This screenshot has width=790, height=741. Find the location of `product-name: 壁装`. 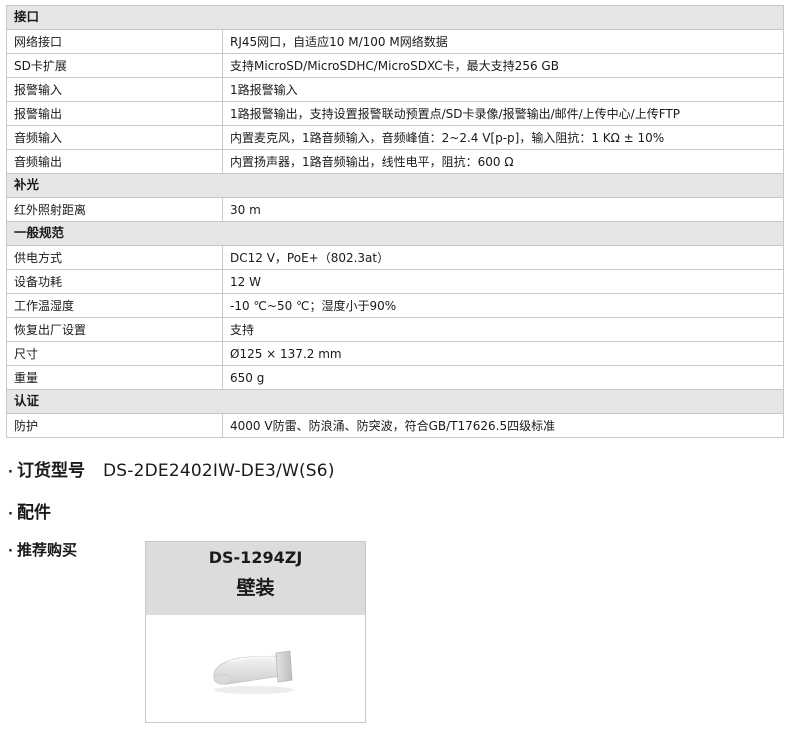

product-name: 壁装 is located at coordinates (255, 588).